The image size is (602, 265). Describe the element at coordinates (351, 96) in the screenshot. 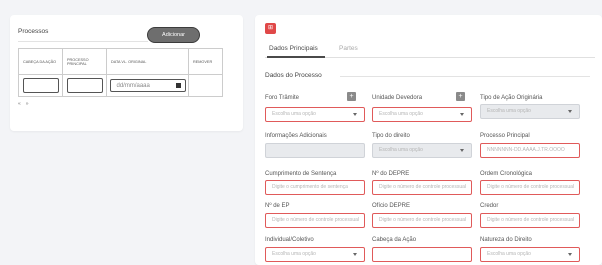

I see `foro-tramite-add-icon: +` at that location.